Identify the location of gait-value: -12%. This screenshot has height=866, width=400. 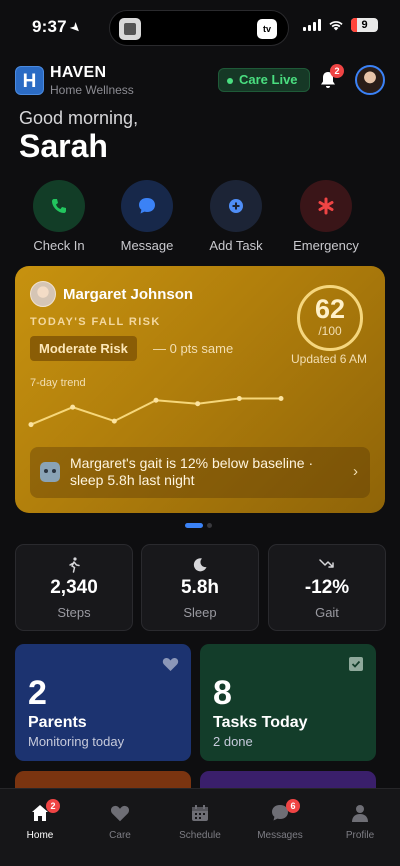
(327, 587).